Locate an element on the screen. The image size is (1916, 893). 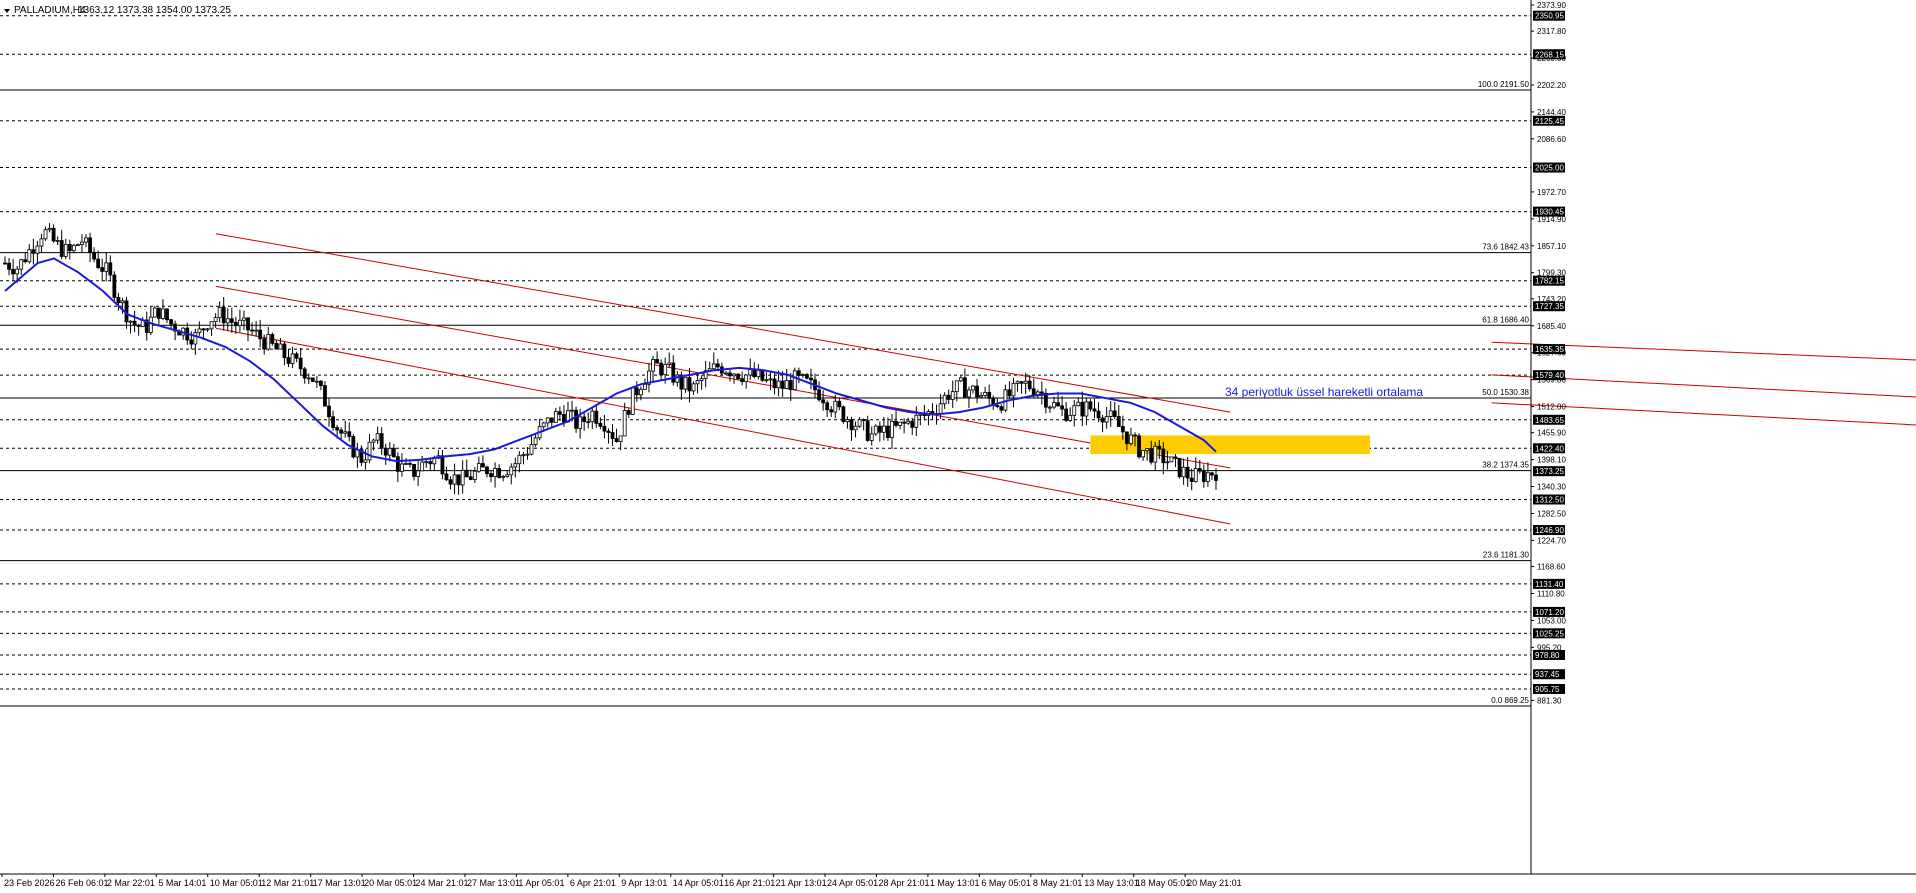
level-badge-label: 1246.90 is located at coordinates (1549, 530).